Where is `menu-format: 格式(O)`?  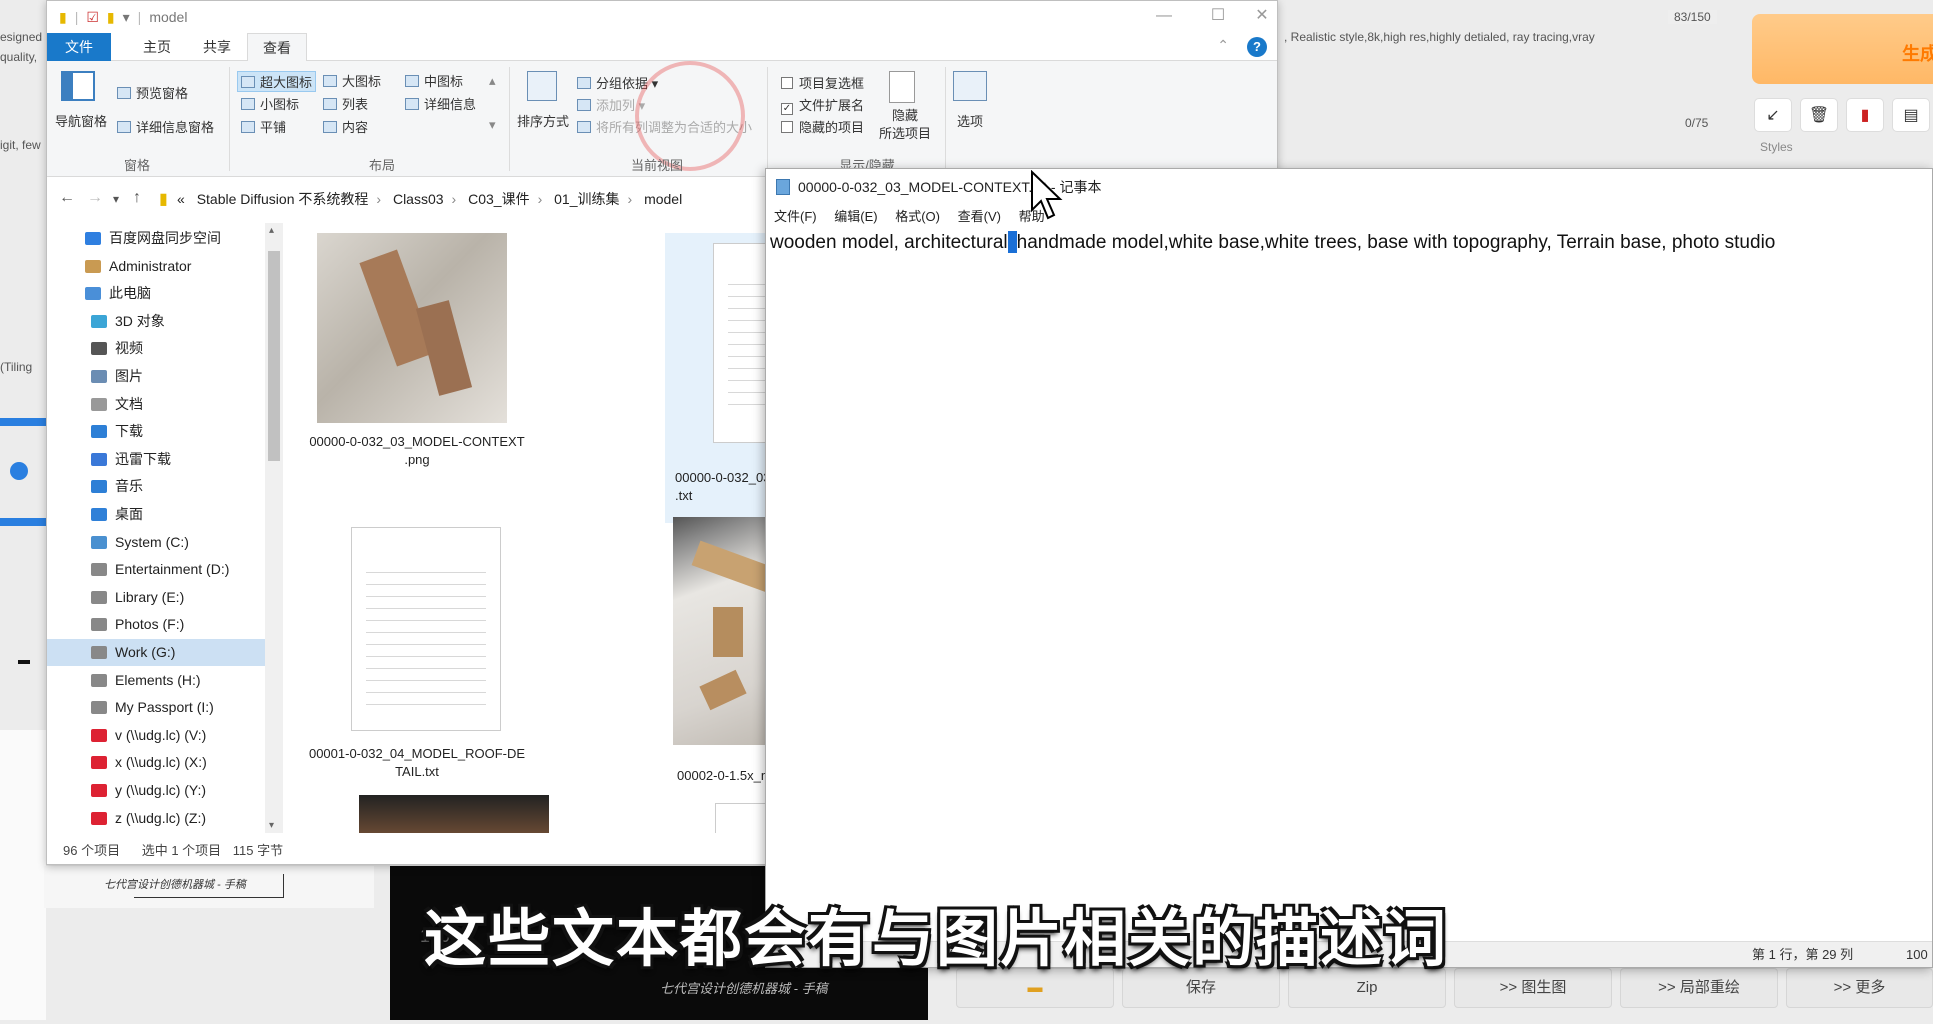 menu-format: 格式(O) is located at coordinates (917, 216).